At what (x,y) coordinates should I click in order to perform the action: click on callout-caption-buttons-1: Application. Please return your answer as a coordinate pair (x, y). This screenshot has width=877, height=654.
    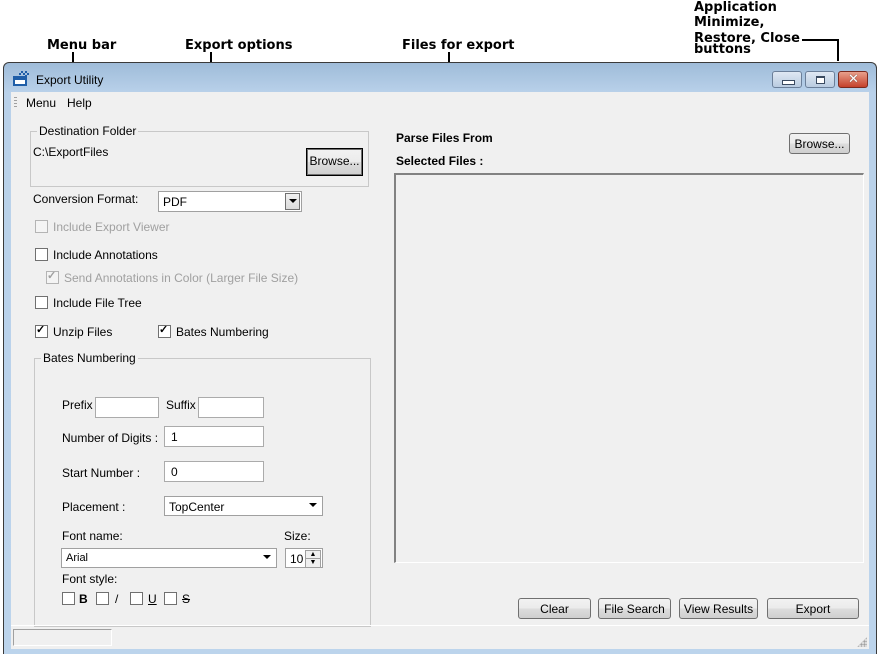
    Looking at the image, I should click on (735, 7).